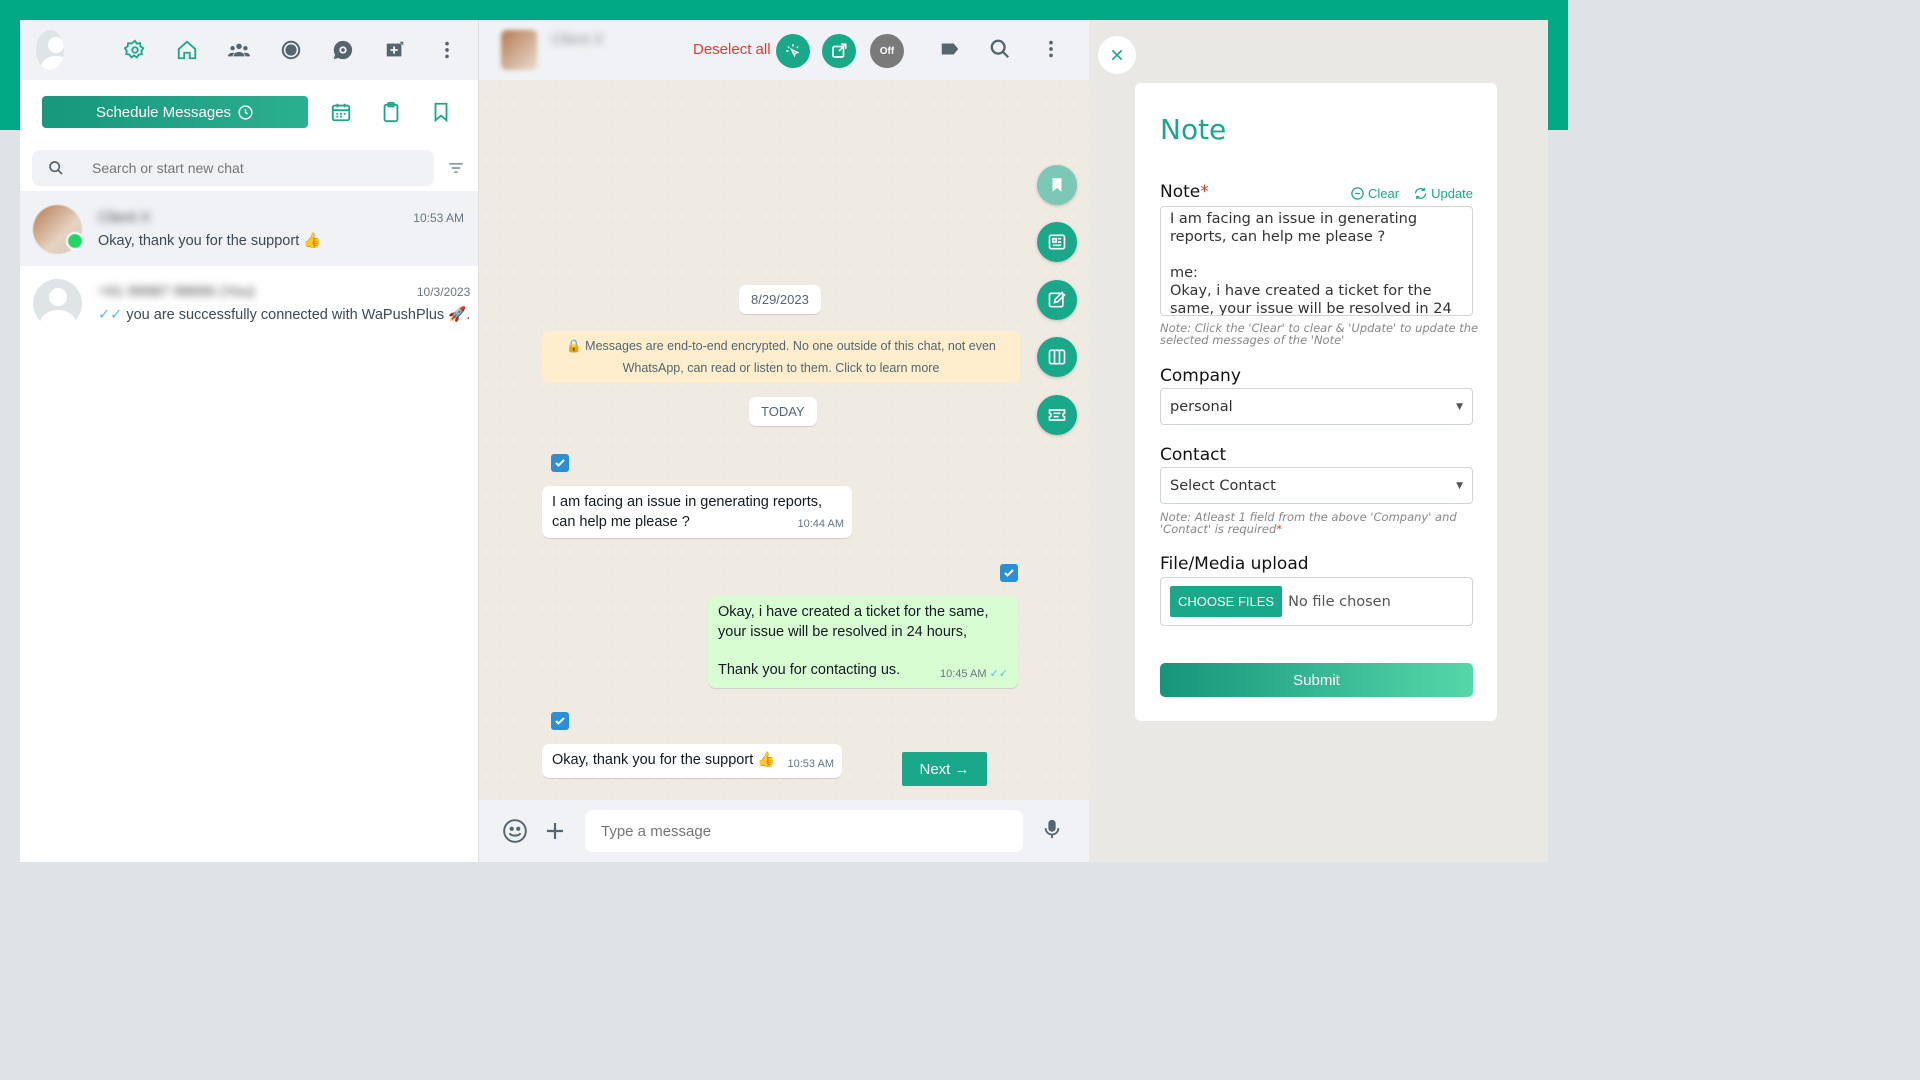 This screenshot has height=1080, width=1920. What do you see at coordinates (783, 411) in the screenshot?
I see `today-chip: TODAY` at bounding box center [783, 411].